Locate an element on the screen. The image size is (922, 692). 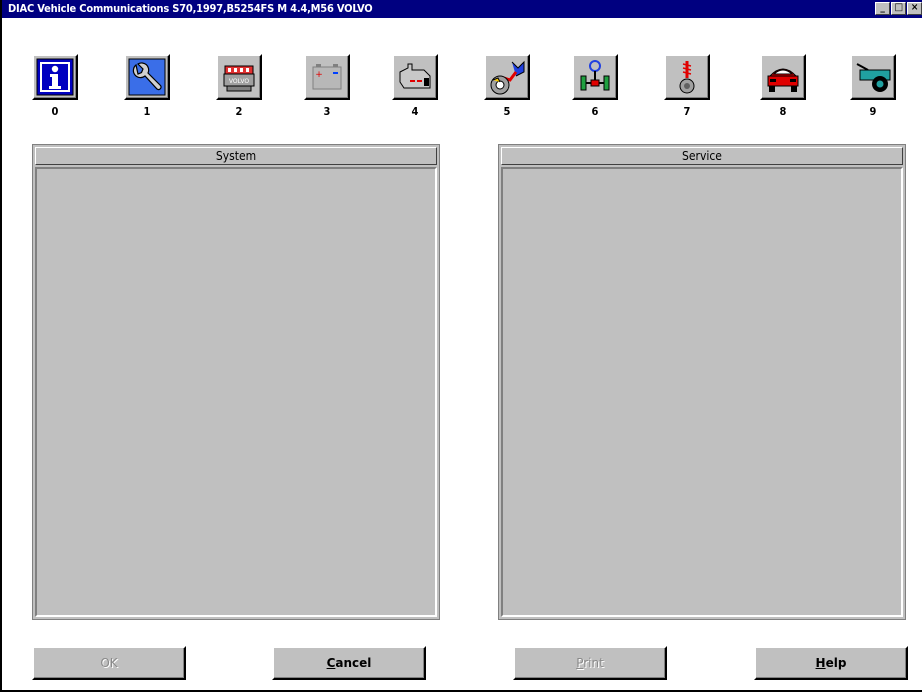
window-controls: _ □ × is located at coordinates (898, 8).